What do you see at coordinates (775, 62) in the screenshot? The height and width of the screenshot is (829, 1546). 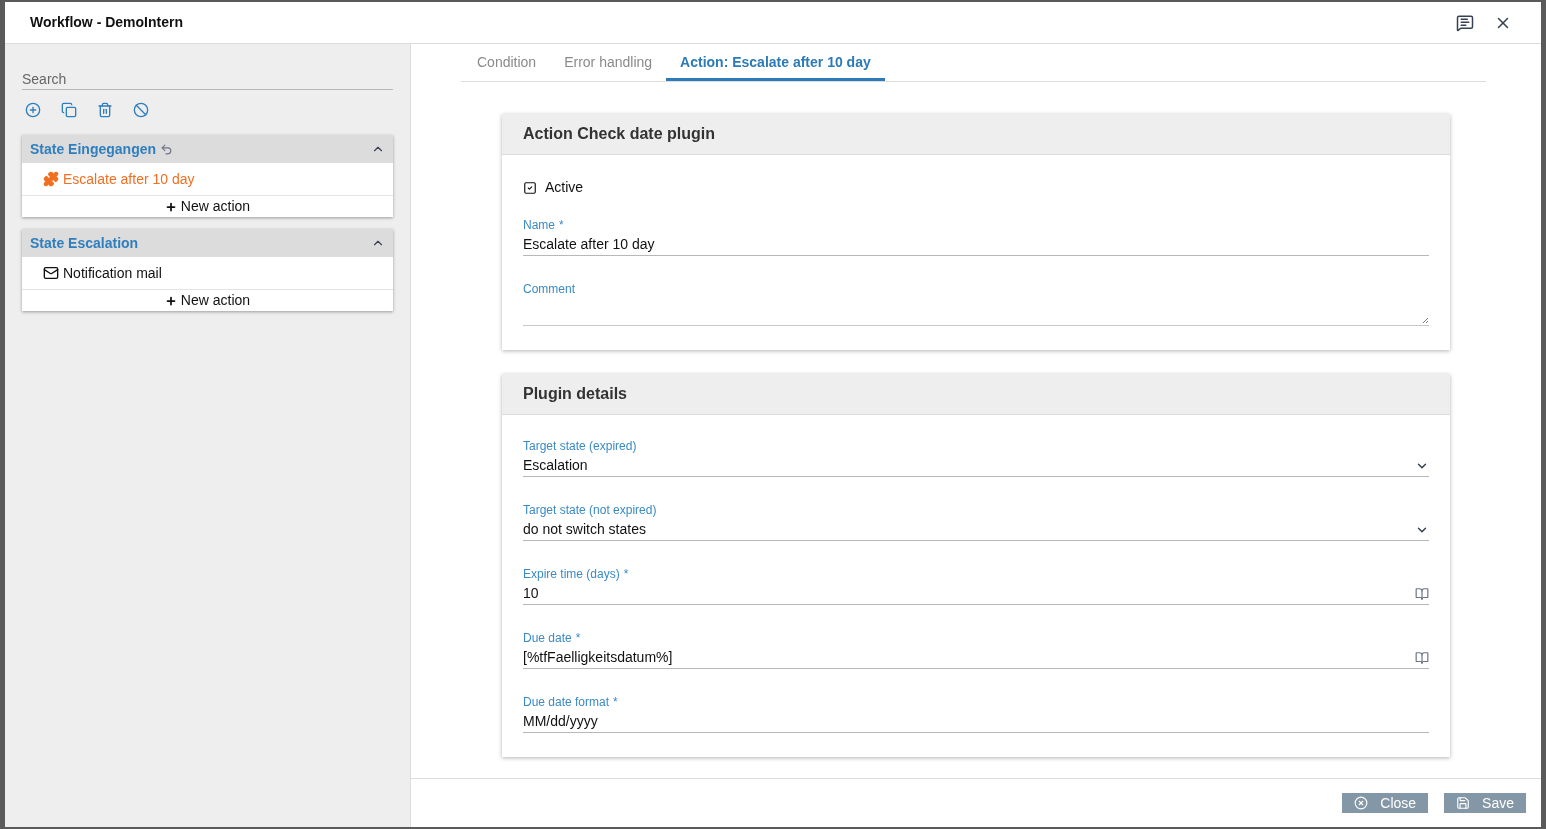 I see `tab: Action: Escalate after 10 day` at bounding box center [775, 62].